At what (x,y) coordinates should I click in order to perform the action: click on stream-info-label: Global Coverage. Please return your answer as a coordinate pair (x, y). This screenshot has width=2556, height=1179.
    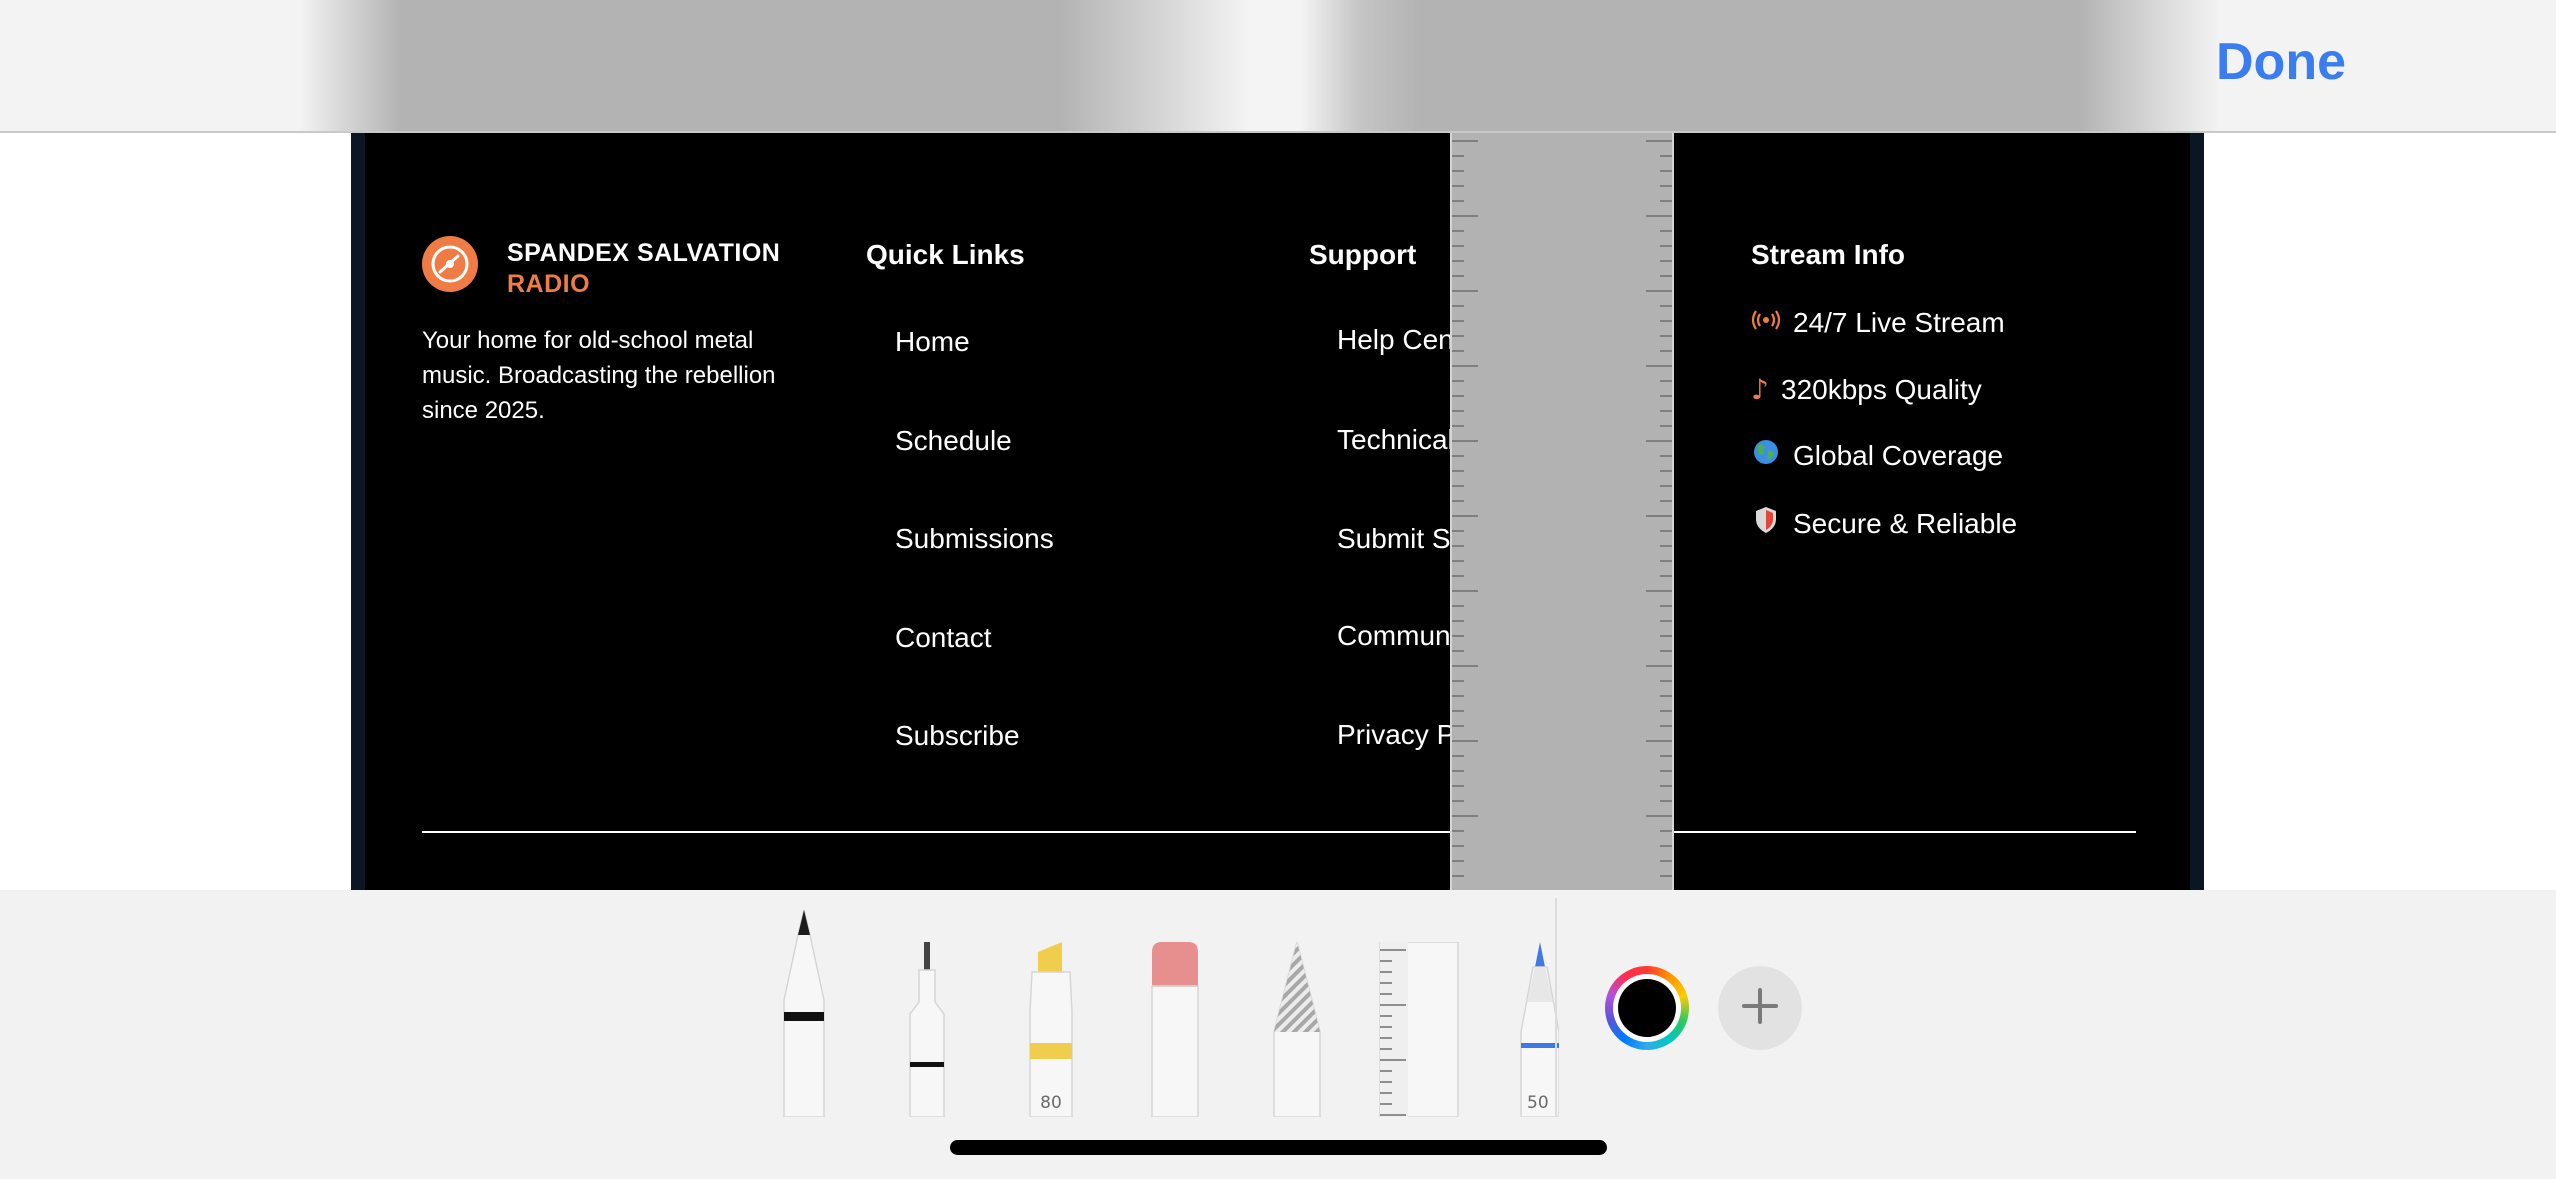
    Looking at the image, I should click on (1898, 455).